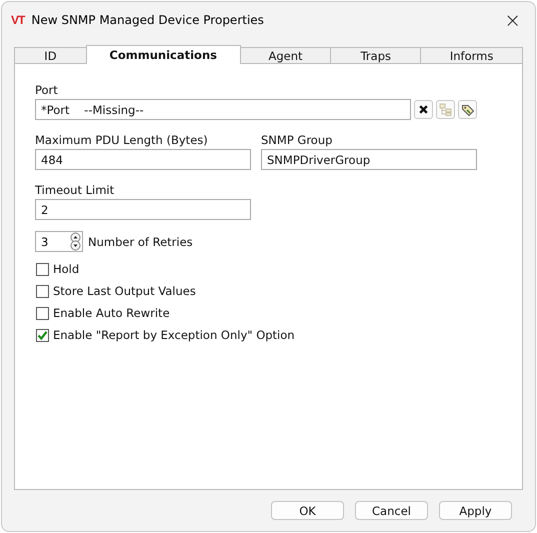 The image size is (537, 533). What do you see at coordinates (148, 20) in the screenshot?
I see `window-title: New SNMP Managed Device Properties` at bounding box center [148, 20].